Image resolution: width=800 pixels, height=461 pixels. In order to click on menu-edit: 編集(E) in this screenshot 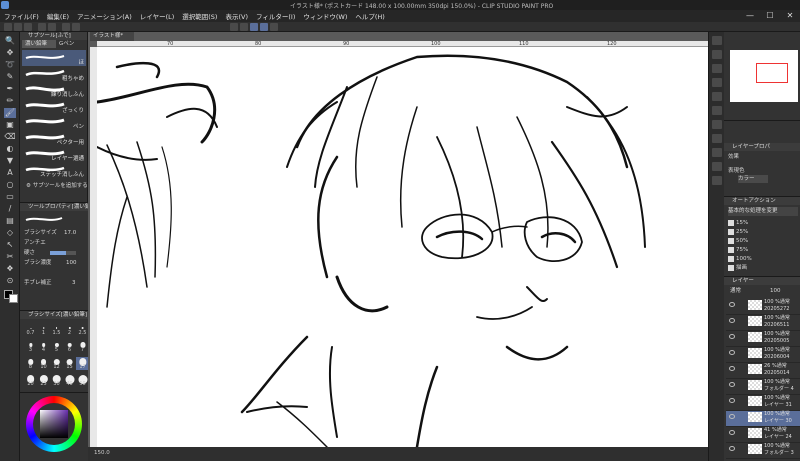, I will do `click(58, 16)`.